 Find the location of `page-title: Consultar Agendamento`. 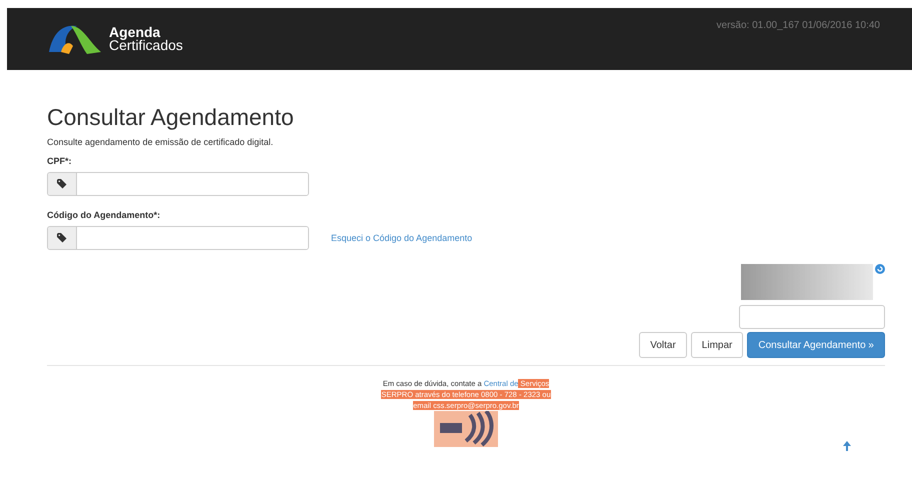

page-title: Consultar Agendamento is located at coordinates (171, 117).